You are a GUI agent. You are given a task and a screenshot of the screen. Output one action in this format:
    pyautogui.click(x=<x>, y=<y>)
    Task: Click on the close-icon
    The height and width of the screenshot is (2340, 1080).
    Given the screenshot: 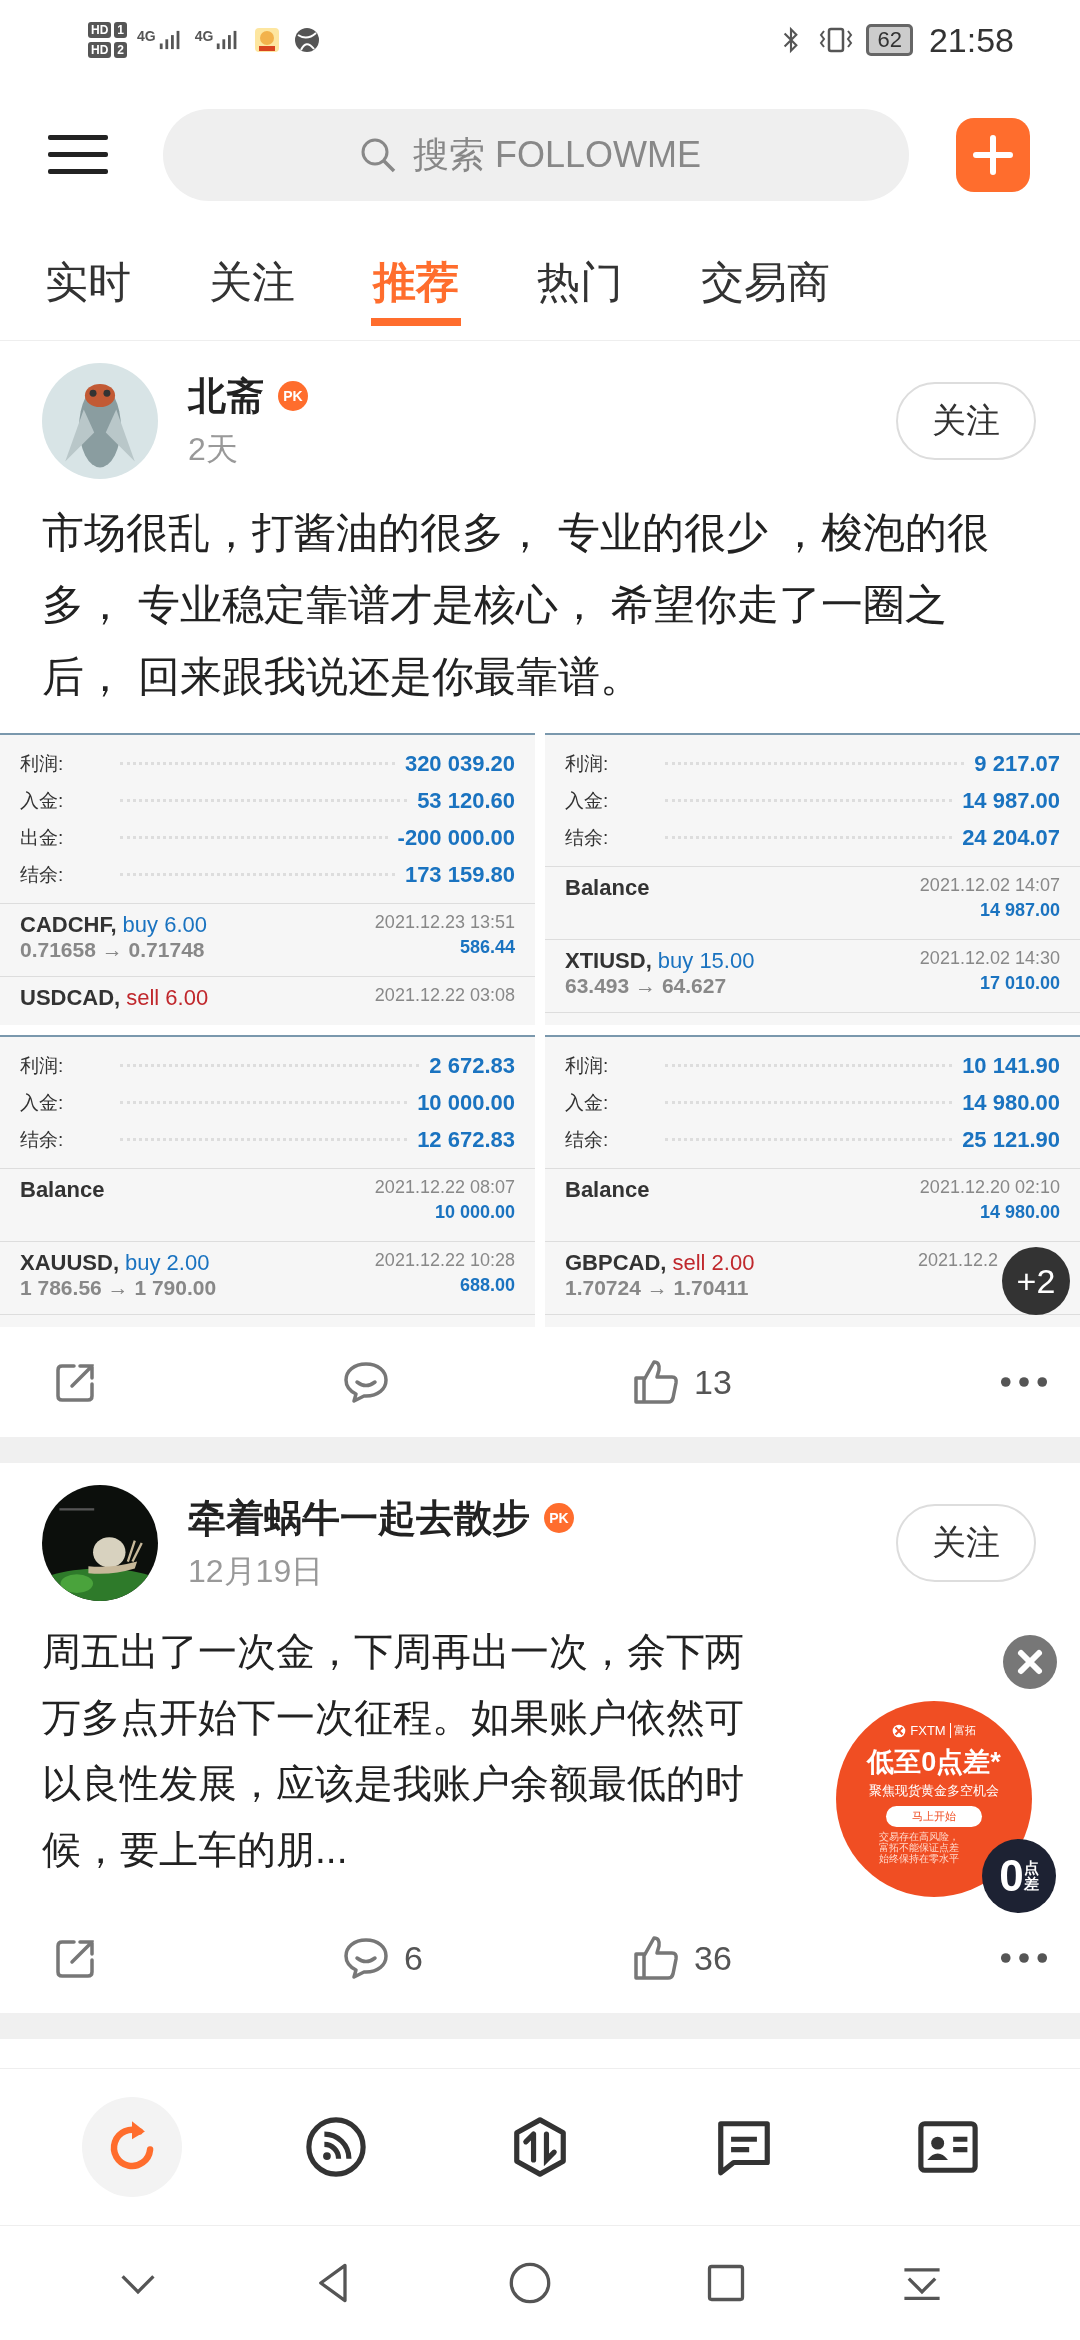 What is the action you would take?
    pyautogui.click(x=1030, y=1662)
    